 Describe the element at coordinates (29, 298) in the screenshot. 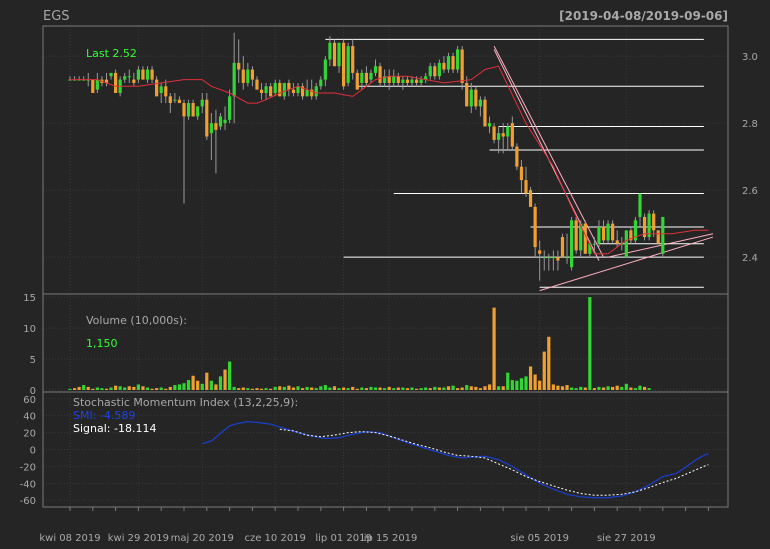

I see `volume-tick-label: 15` at that location.